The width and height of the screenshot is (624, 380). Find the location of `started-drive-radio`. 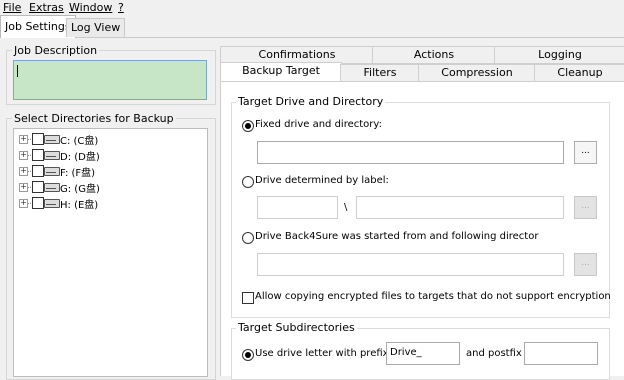

started-drive-radio is located at coordinates (248, 238).